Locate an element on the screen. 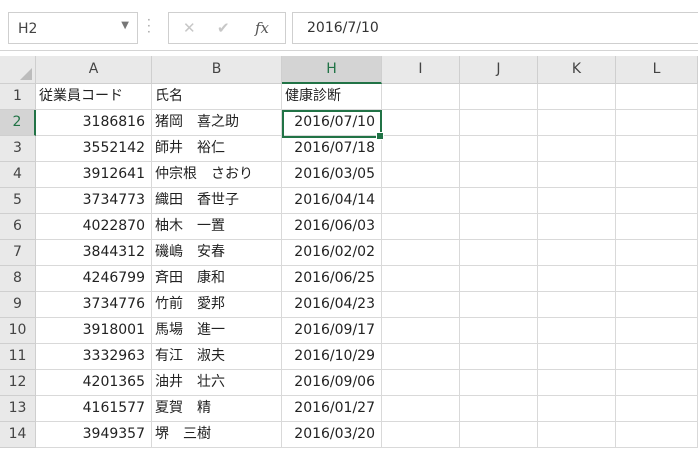 Image resolution: width=698 pixels, height=471 pixels. cell-employee-code: 3734773 is located at coordinates (94, 201).